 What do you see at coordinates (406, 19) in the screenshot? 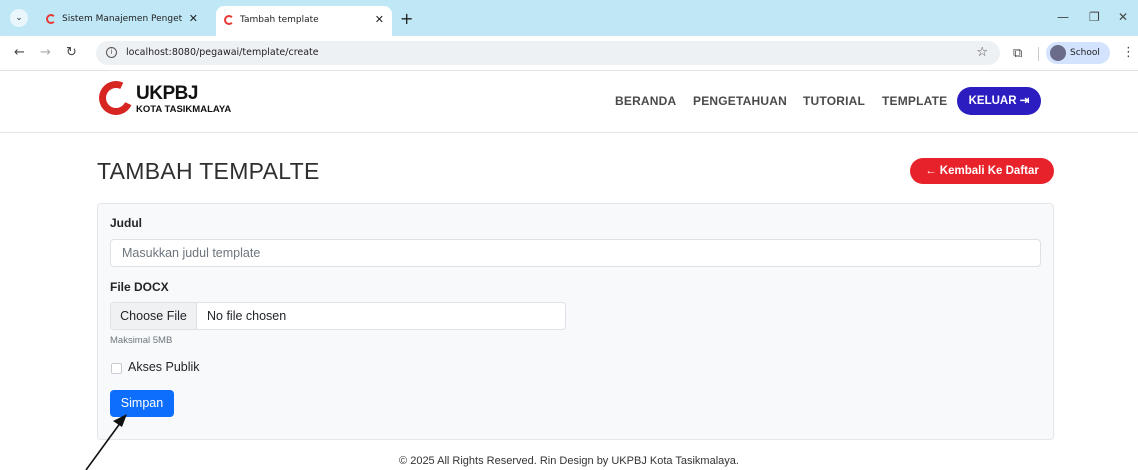
I see `new-tab-icon: +` at bounding box center [406, 19].